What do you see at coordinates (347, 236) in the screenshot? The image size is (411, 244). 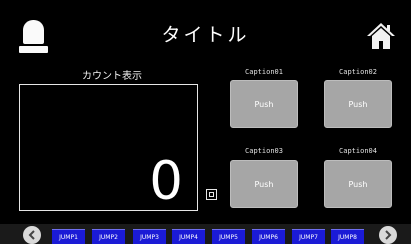 I see `jump-button-8: JUMP8` at bounding box center [347, 236].